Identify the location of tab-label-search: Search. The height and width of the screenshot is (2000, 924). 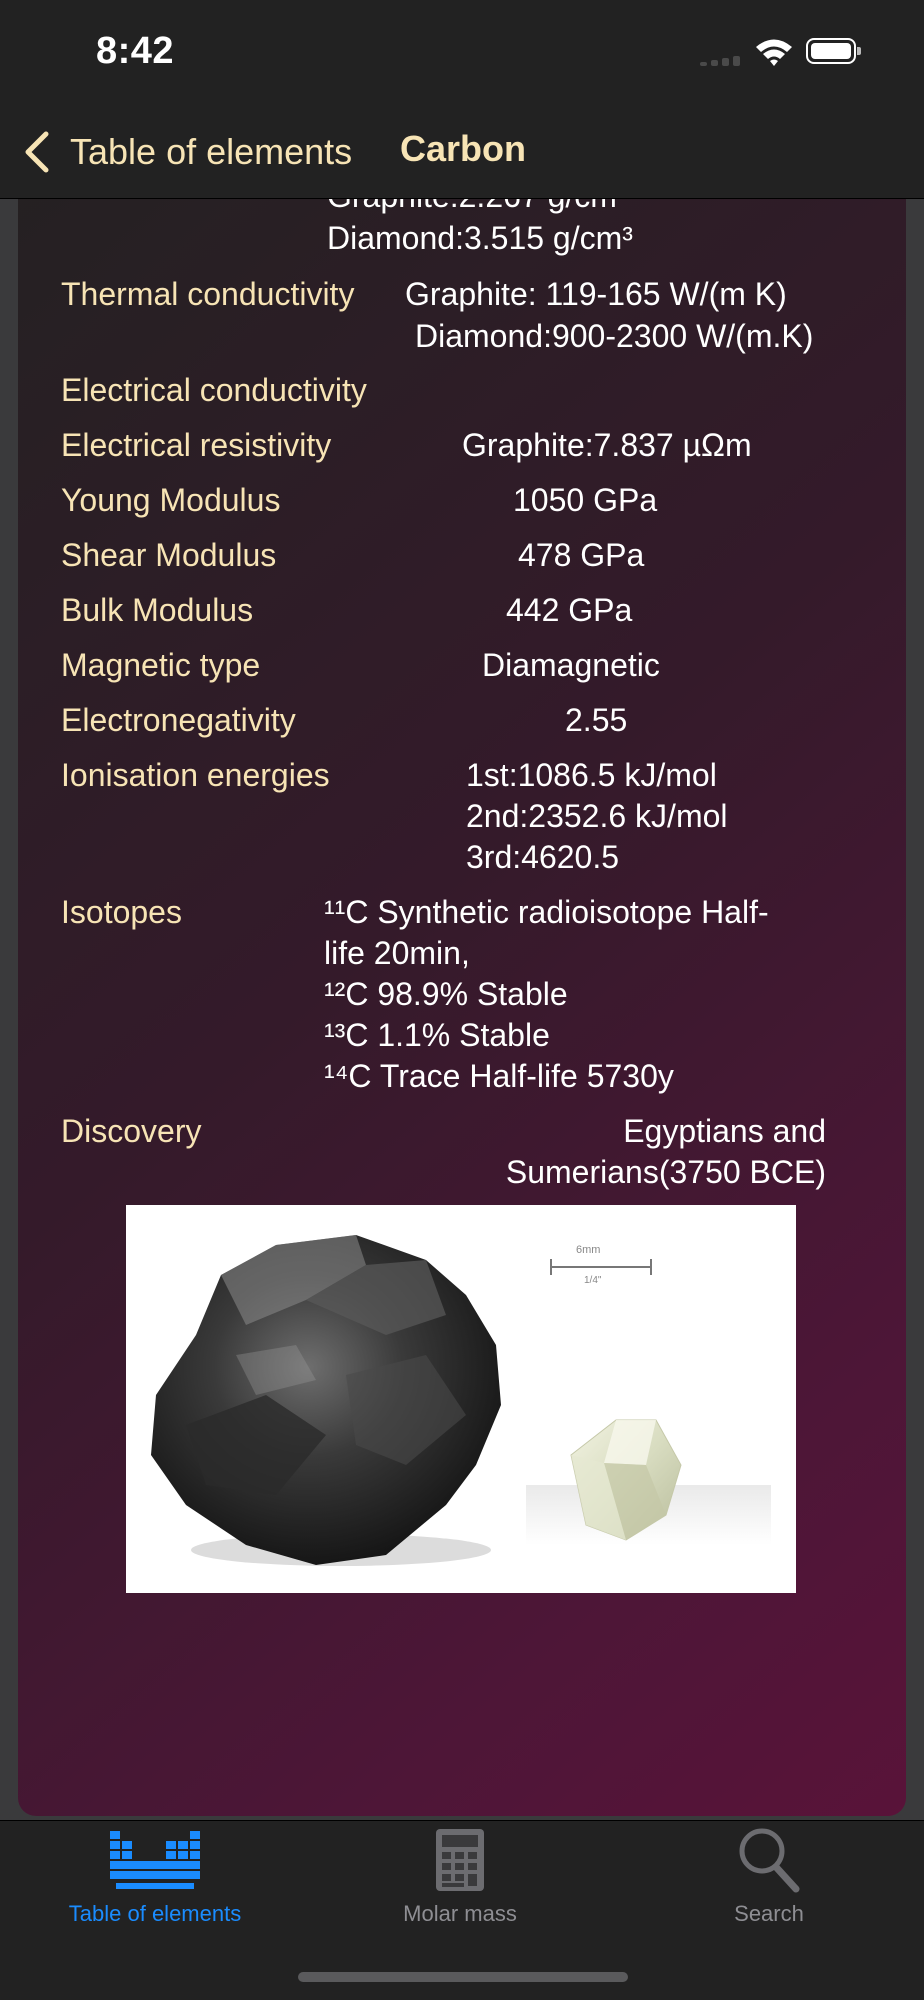
(769, 1913).